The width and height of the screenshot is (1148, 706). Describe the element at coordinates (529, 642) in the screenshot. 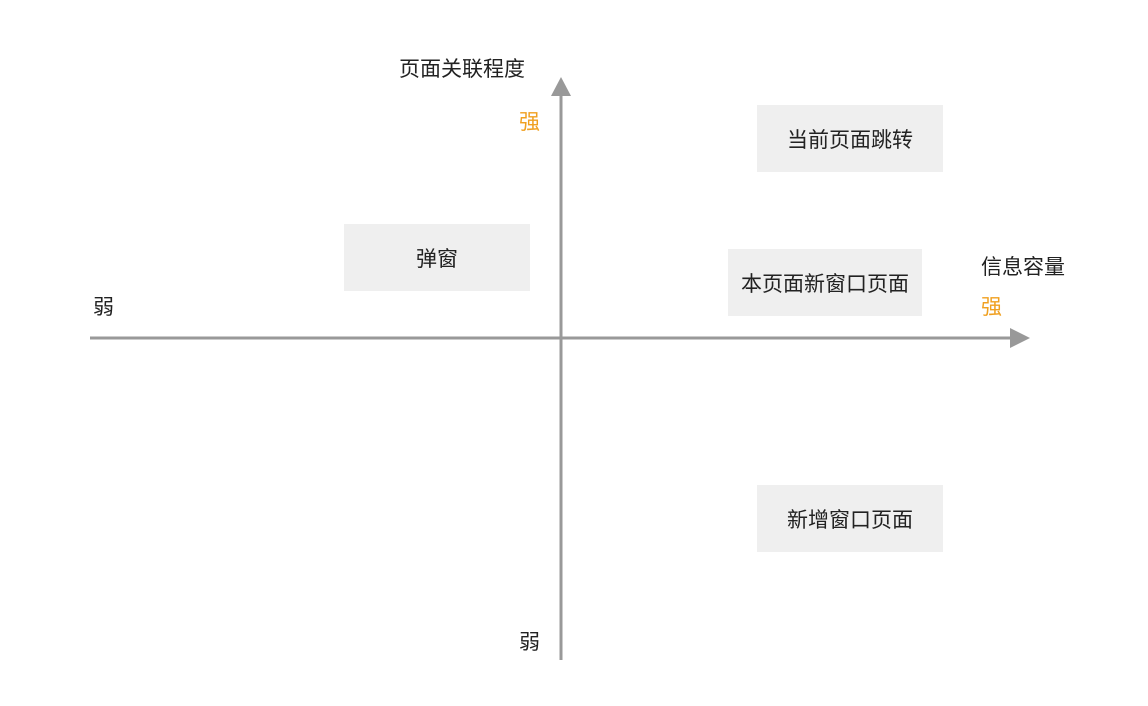

I see `y-axis-low-label: 弱` at that location.